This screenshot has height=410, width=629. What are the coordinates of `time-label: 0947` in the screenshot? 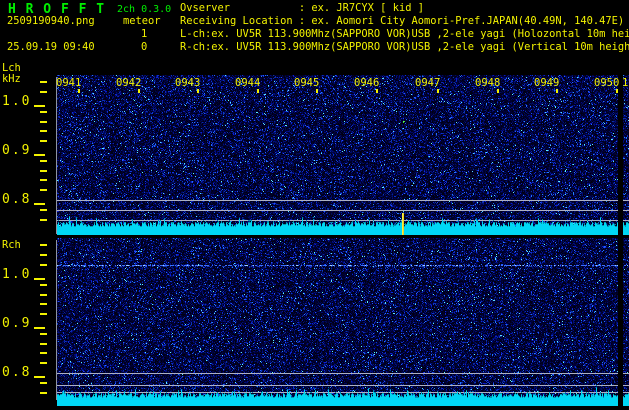 It's located at (428, 83).